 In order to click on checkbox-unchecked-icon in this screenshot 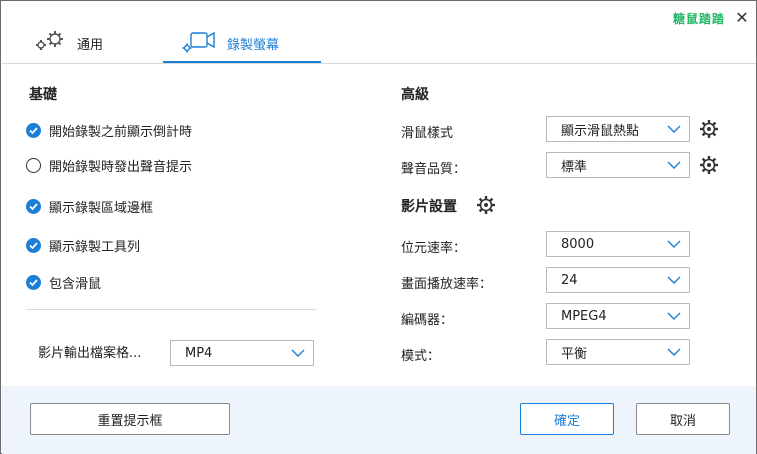, I will do `click(33, 165)`.